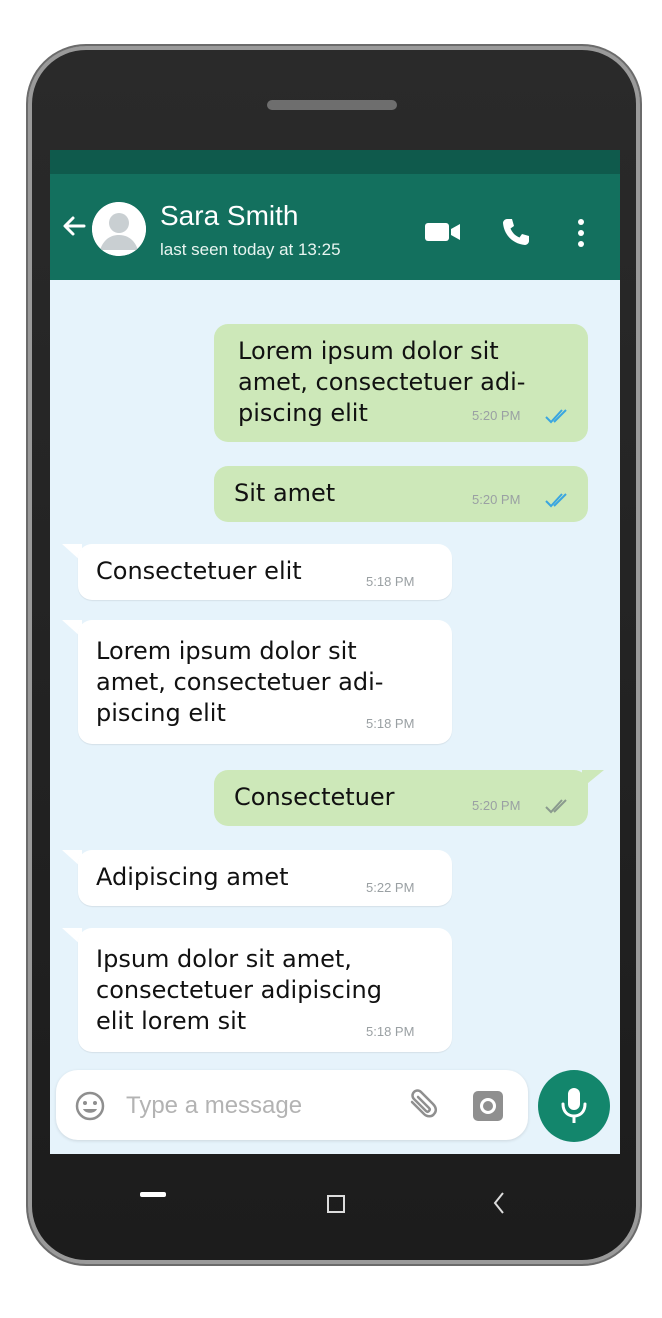 This screenshot has height=1318, width=662. I want to click on contact-status: last seen today at 13:25, so click(250, 249).